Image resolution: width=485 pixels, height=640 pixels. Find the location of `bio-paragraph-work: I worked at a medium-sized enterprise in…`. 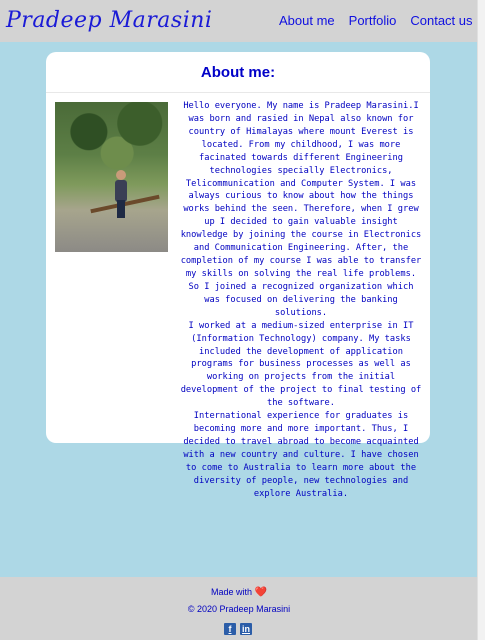

bio-paragraph-work: I worked at a medium-sized enterprise in… is located at coordinates (301, 364).